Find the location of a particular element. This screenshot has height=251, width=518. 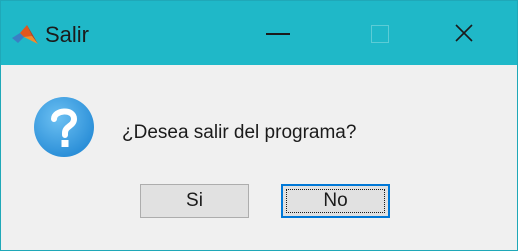

yes-button: Si is located at coordinates (194, 201).